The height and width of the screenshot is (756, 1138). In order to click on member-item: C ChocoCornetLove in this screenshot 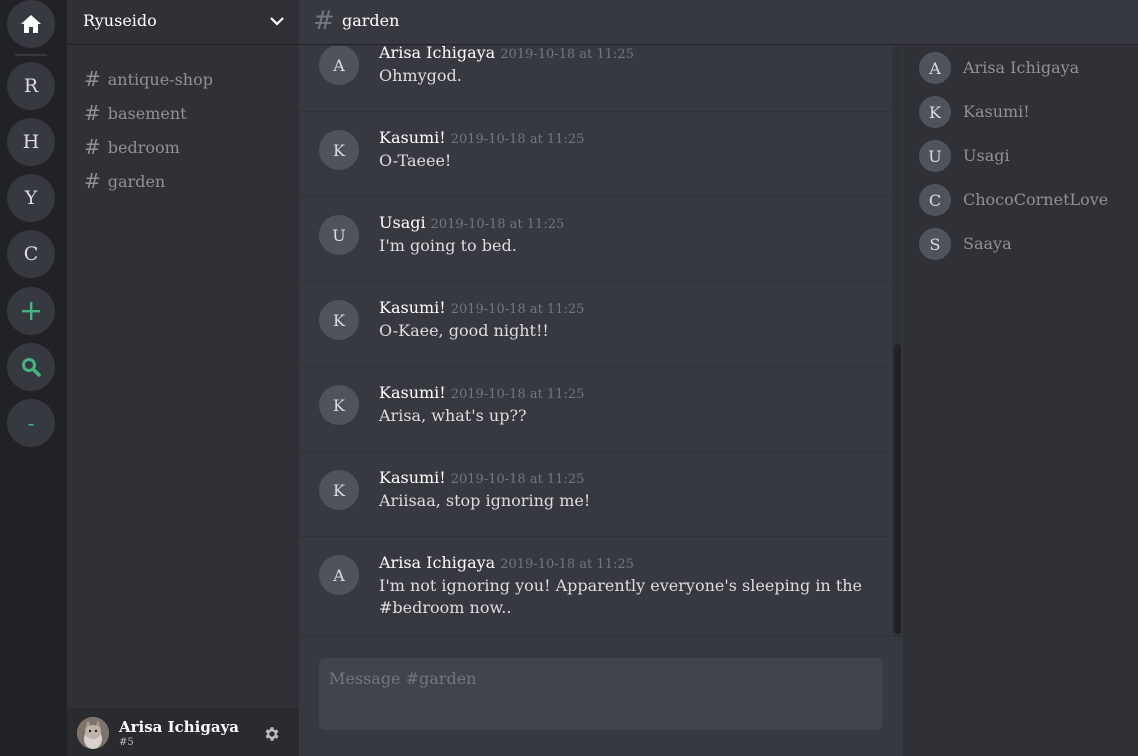, I will do `click(1024, 200)`.